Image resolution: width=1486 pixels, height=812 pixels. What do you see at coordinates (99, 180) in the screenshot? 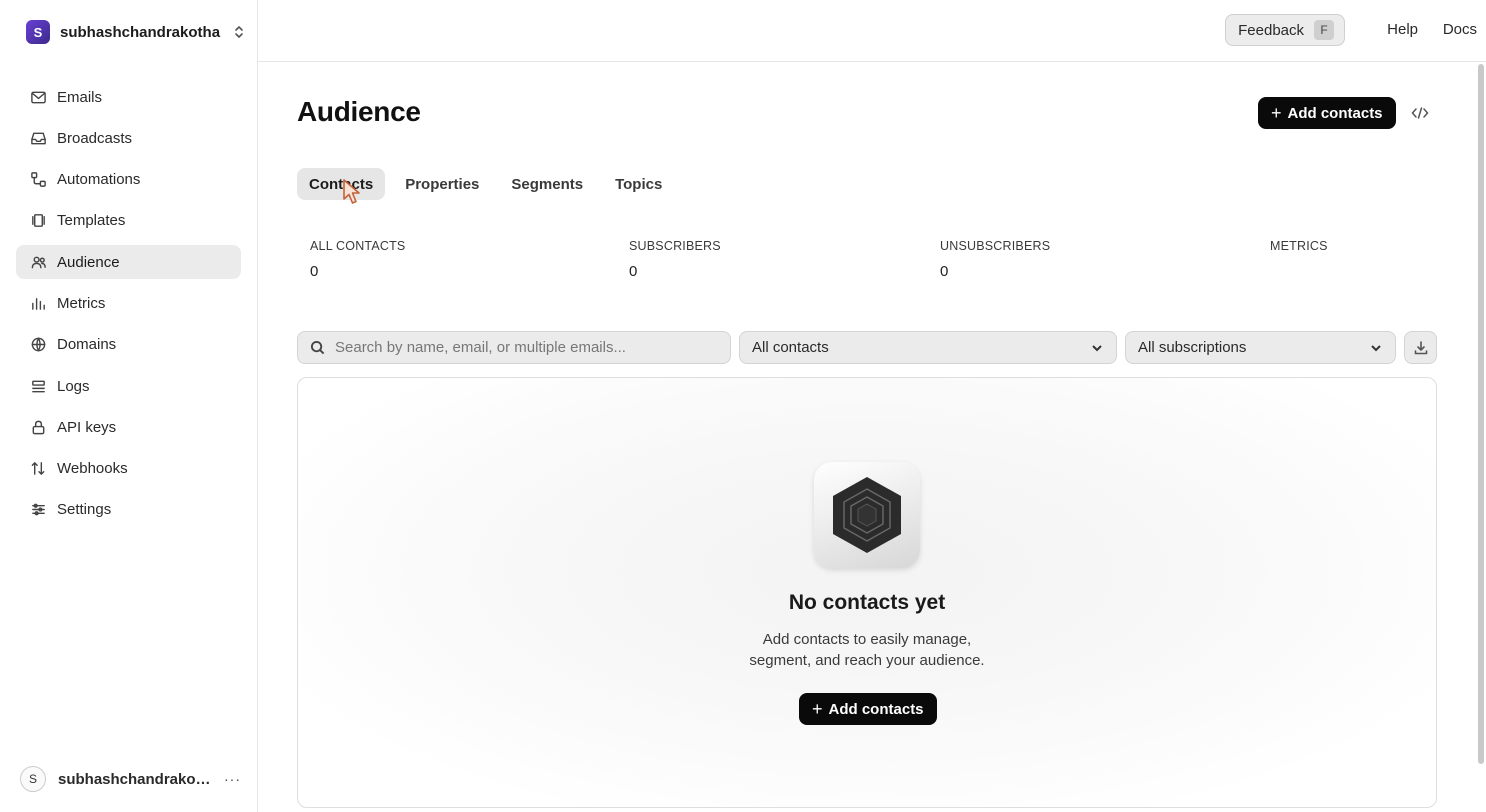
I see `sidebar-item-label: Automations` at bounding box center [99, 180].